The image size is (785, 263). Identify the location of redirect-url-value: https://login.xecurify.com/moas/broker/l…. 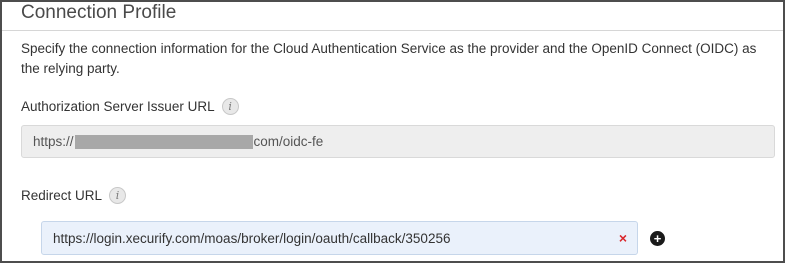
(252, 238).